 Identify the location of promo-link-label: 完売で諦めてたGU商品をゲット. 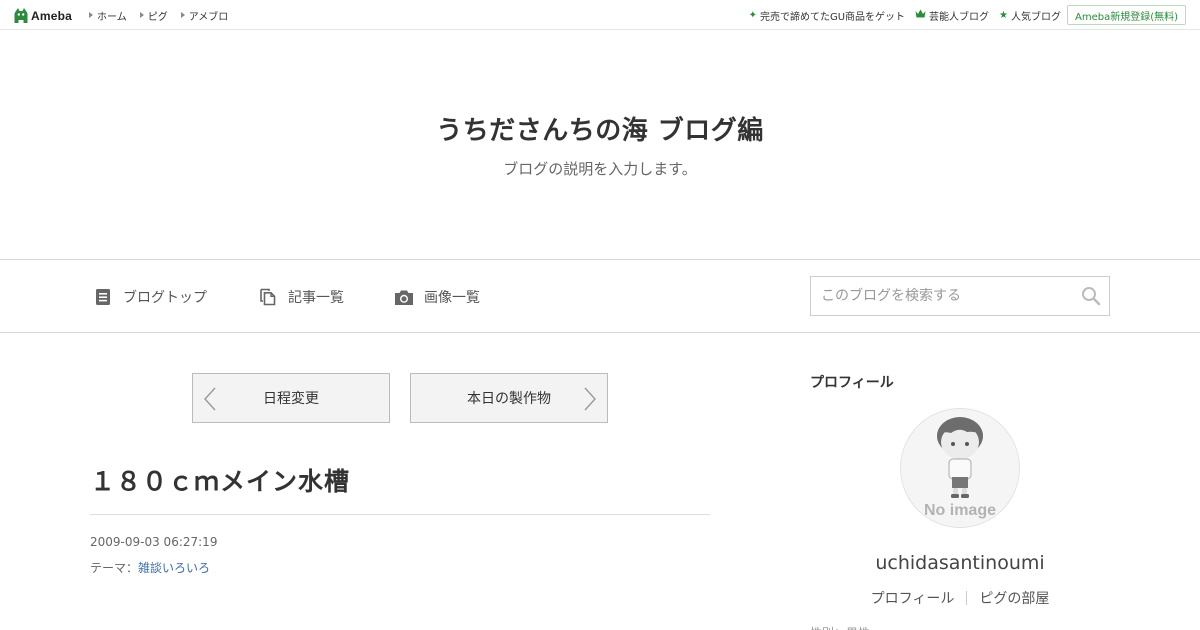
(832, 17).